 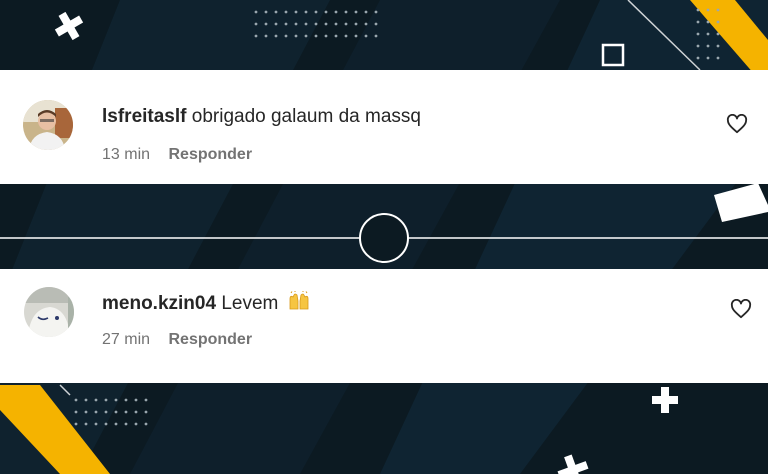 I want to click on comment-meta: 27 min Responder, so click(x=177, y=340).